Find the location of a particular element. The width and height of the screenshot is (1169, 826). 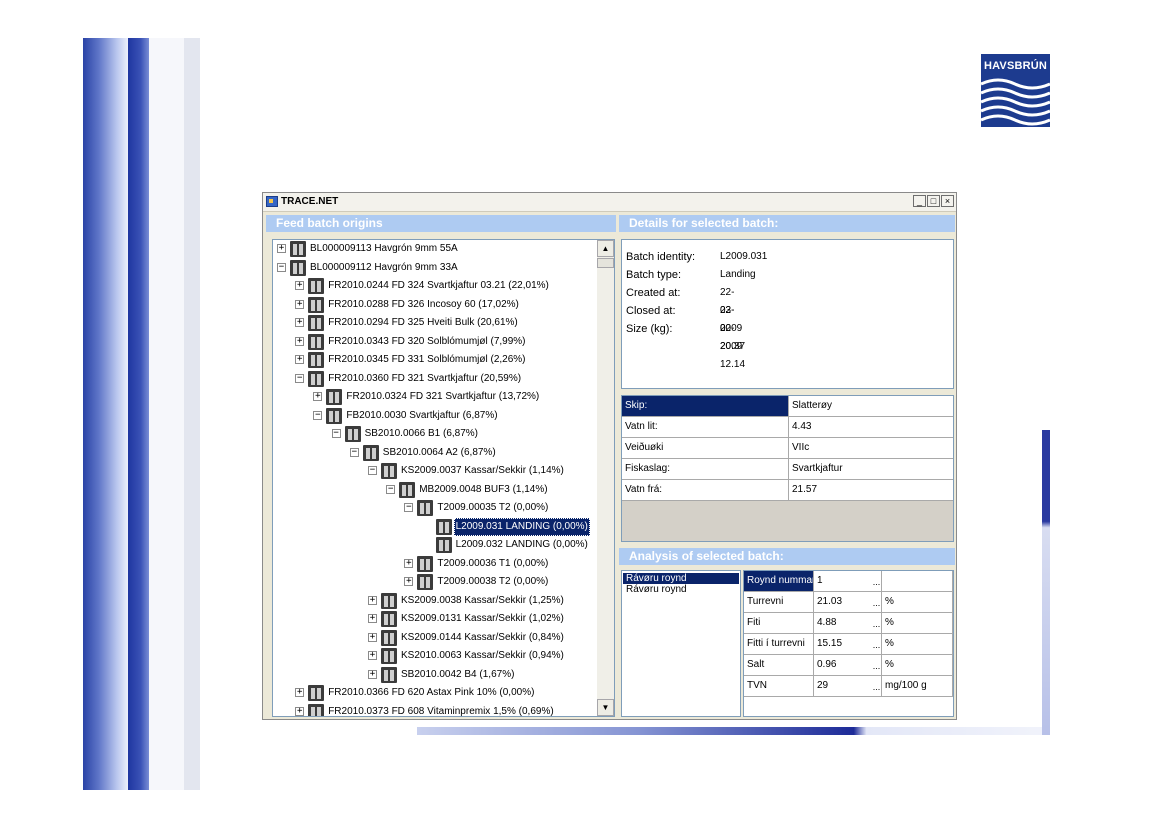

scroll-down-icon: ▼ is located at coordinates (605, 707).